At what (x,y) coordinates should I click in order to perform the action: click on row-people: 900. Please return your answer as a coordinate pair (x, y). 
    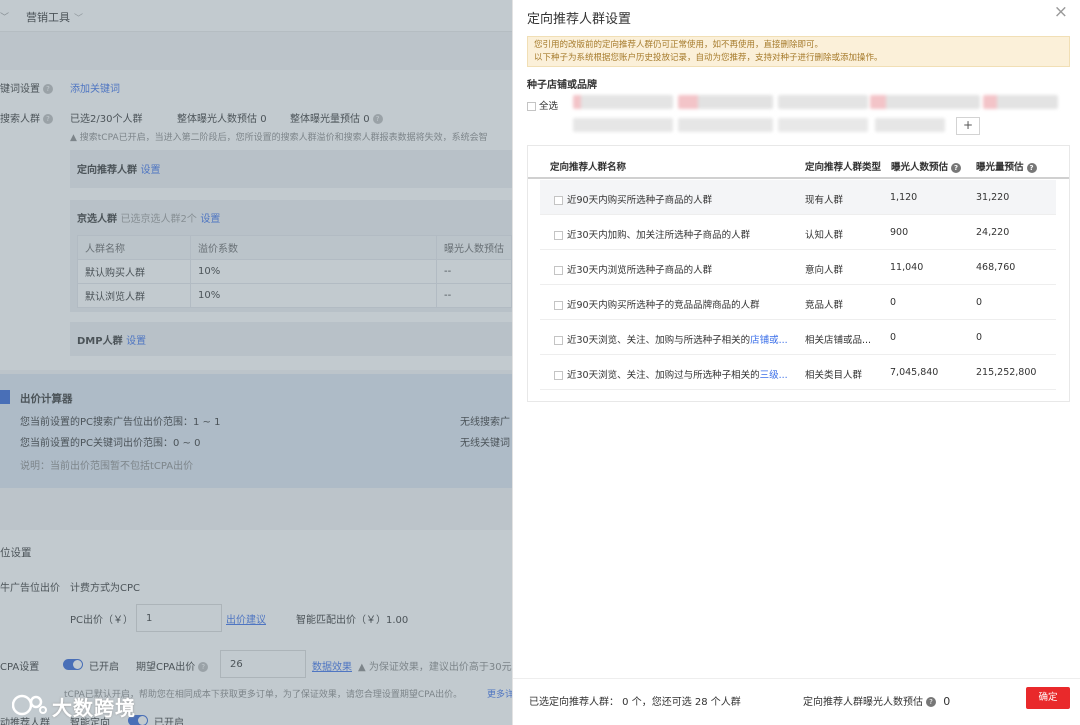
    Looking at the image, I should click on (899, 232).